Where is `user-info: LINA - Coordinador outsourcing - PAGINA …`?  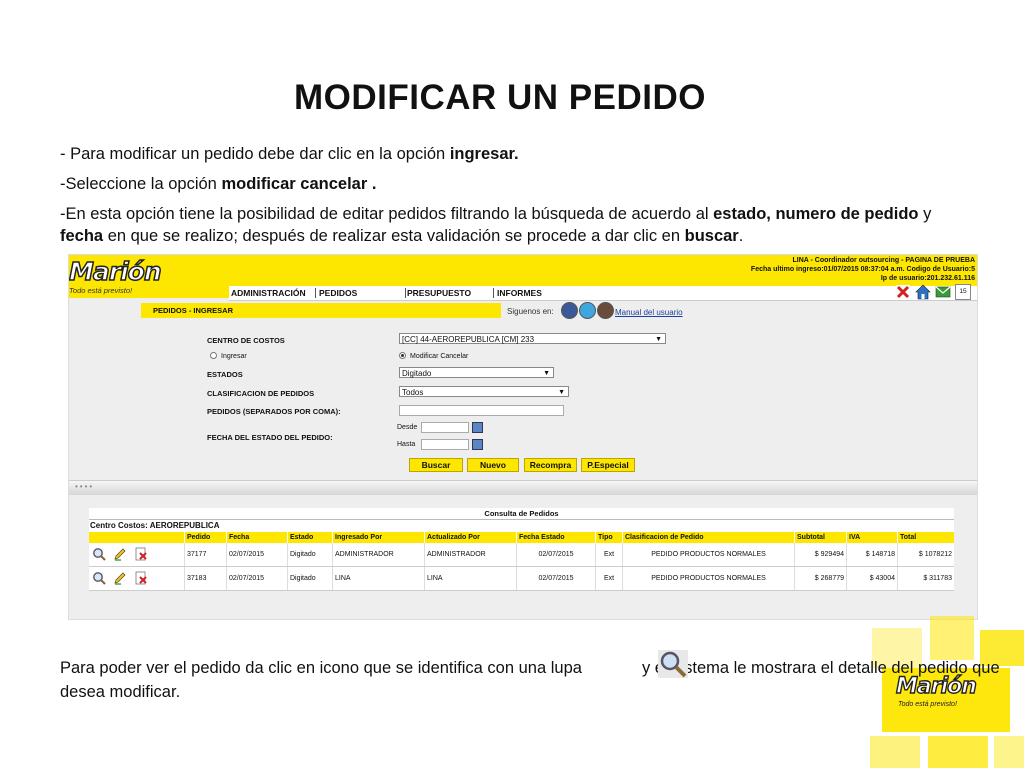 user-info: LINA - Coordinador outsourcing - PAGINA … is located at coordinates (863, 269).